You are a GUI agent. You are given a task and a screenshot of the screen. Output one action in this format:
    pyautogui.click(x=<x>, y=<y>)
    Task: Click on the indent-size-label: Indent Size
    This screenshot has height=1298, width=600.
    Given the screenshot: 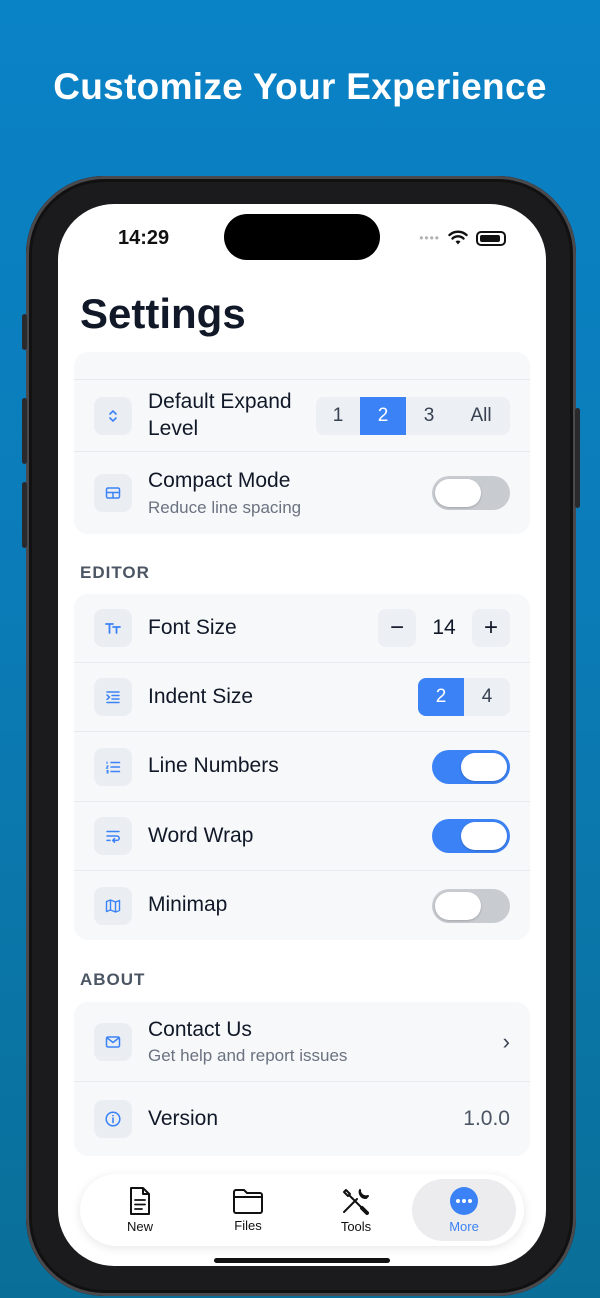 What is the action you would take?
    pyautogui.click(x=201, y=696)
    